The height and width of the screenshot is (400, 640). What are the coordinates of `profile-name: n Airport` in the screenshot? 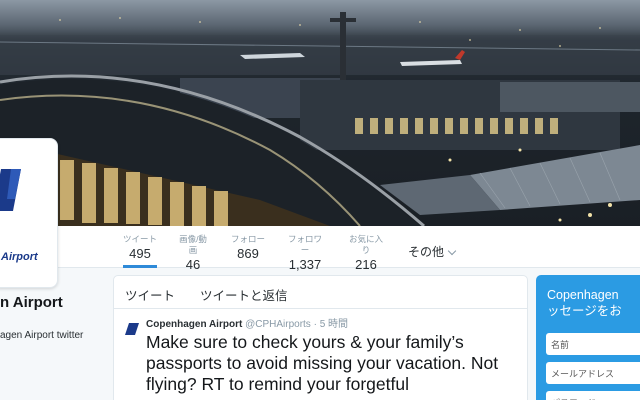 It's located at (31, 302).